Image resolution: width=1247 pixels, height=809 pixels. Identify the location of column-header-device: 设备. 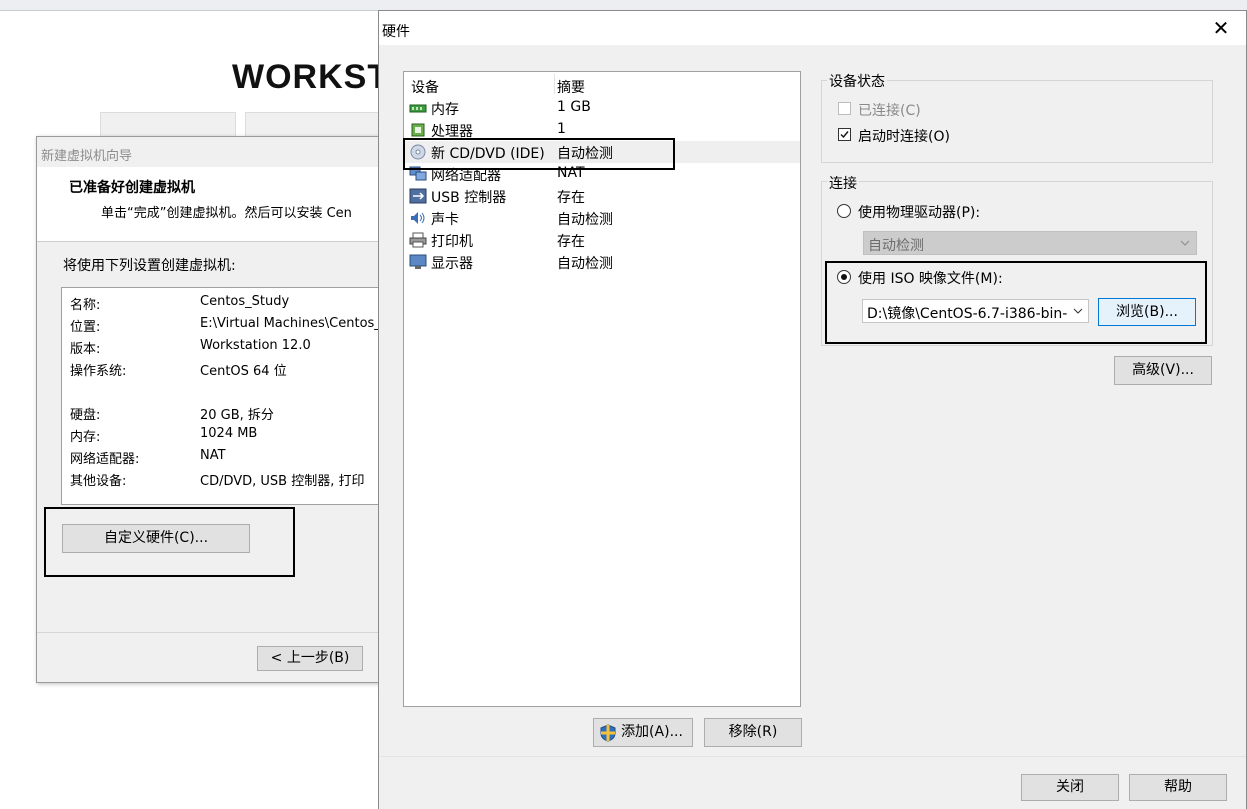
(425, 87).